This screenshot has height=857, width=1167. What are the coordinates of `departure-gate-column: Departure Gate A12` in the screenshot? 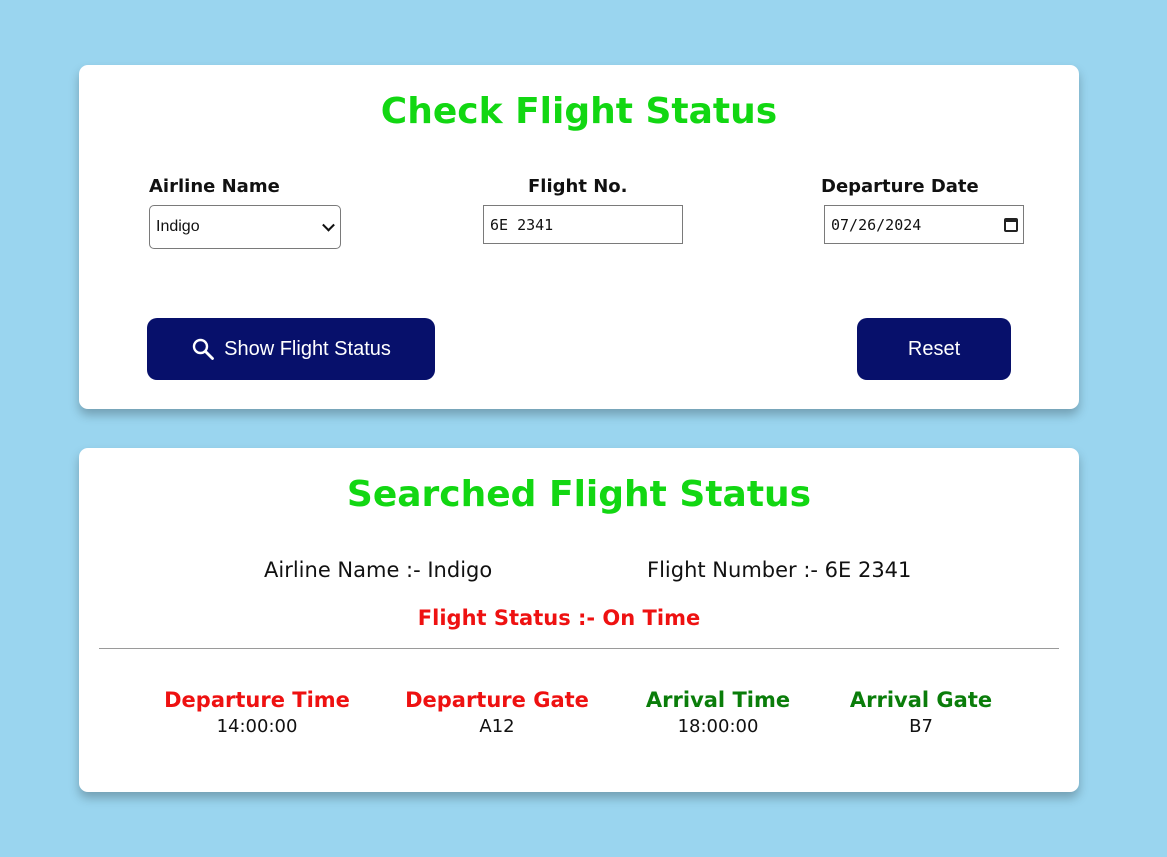 It's located at (497, 712).